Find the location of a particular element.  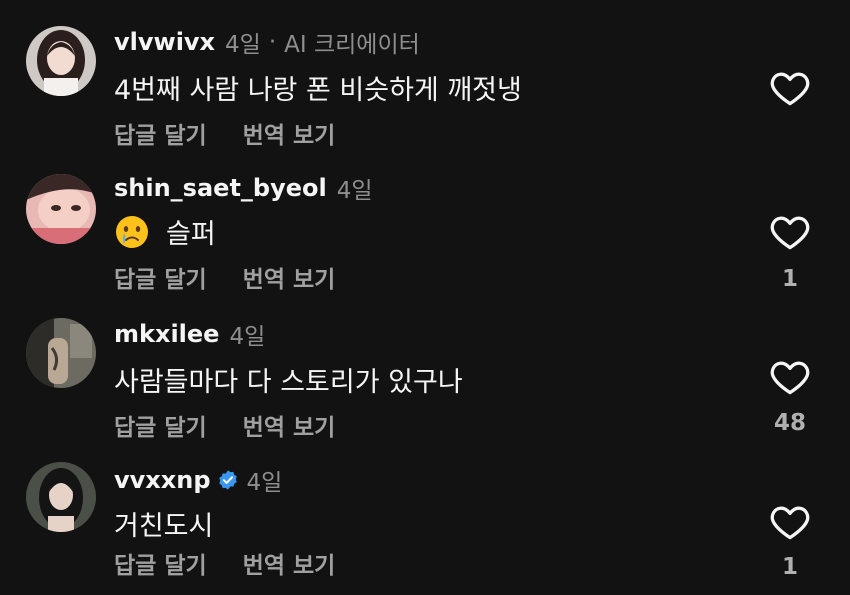

comment-meta: shin_saet_byeol 4일 is located at coordinates (243, 188).